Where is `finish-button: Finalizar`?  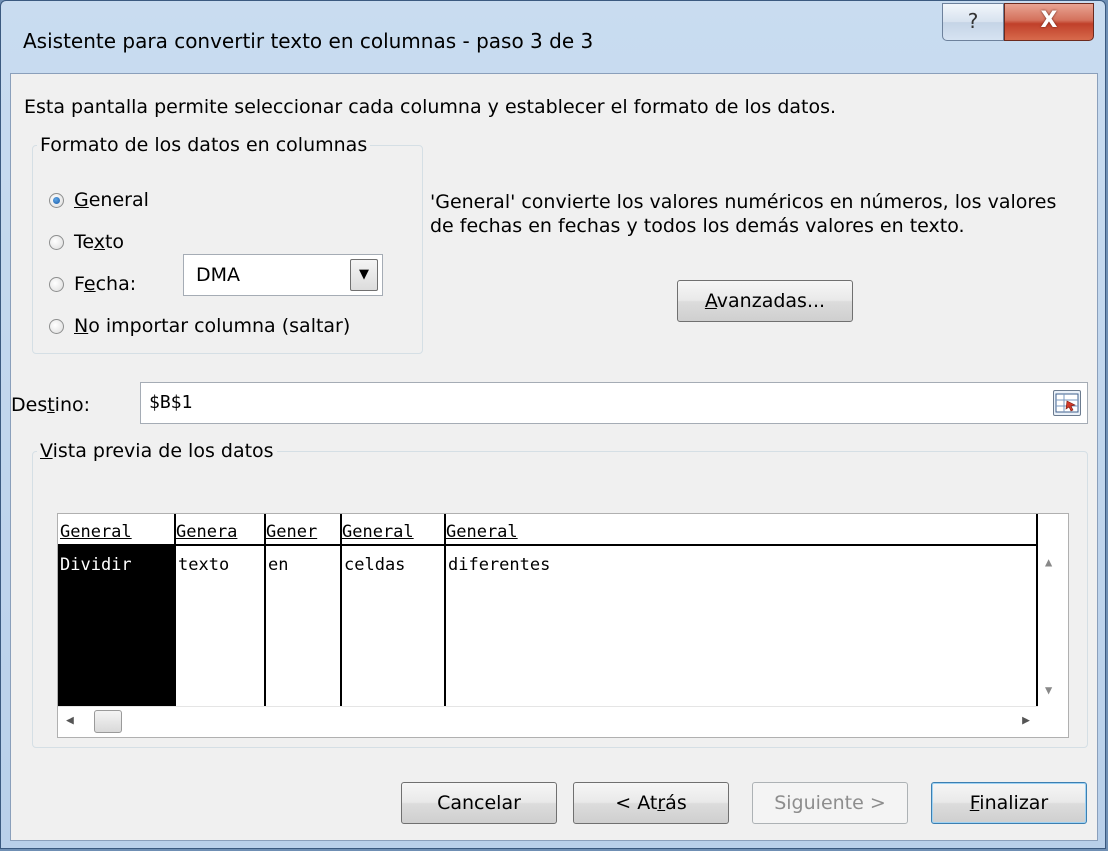 finish-button: Finalizar is located at coordinates (1009, 803).